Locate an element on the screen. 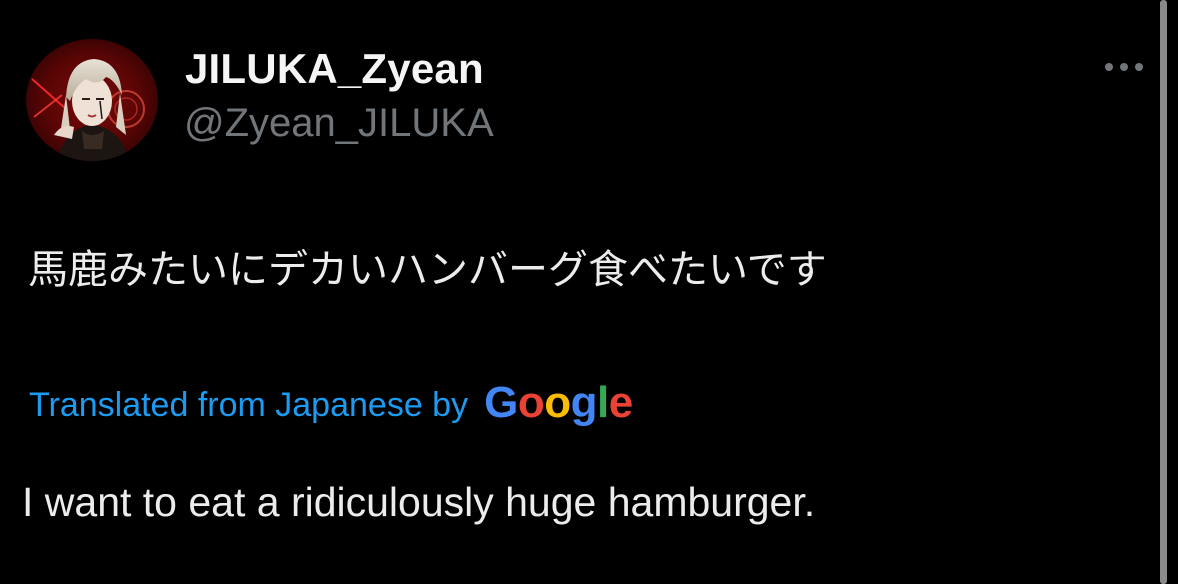 Image resolution: width=1178 pixels, height=584 pixels. google-logo: Google is located at coordinates (558, 403).